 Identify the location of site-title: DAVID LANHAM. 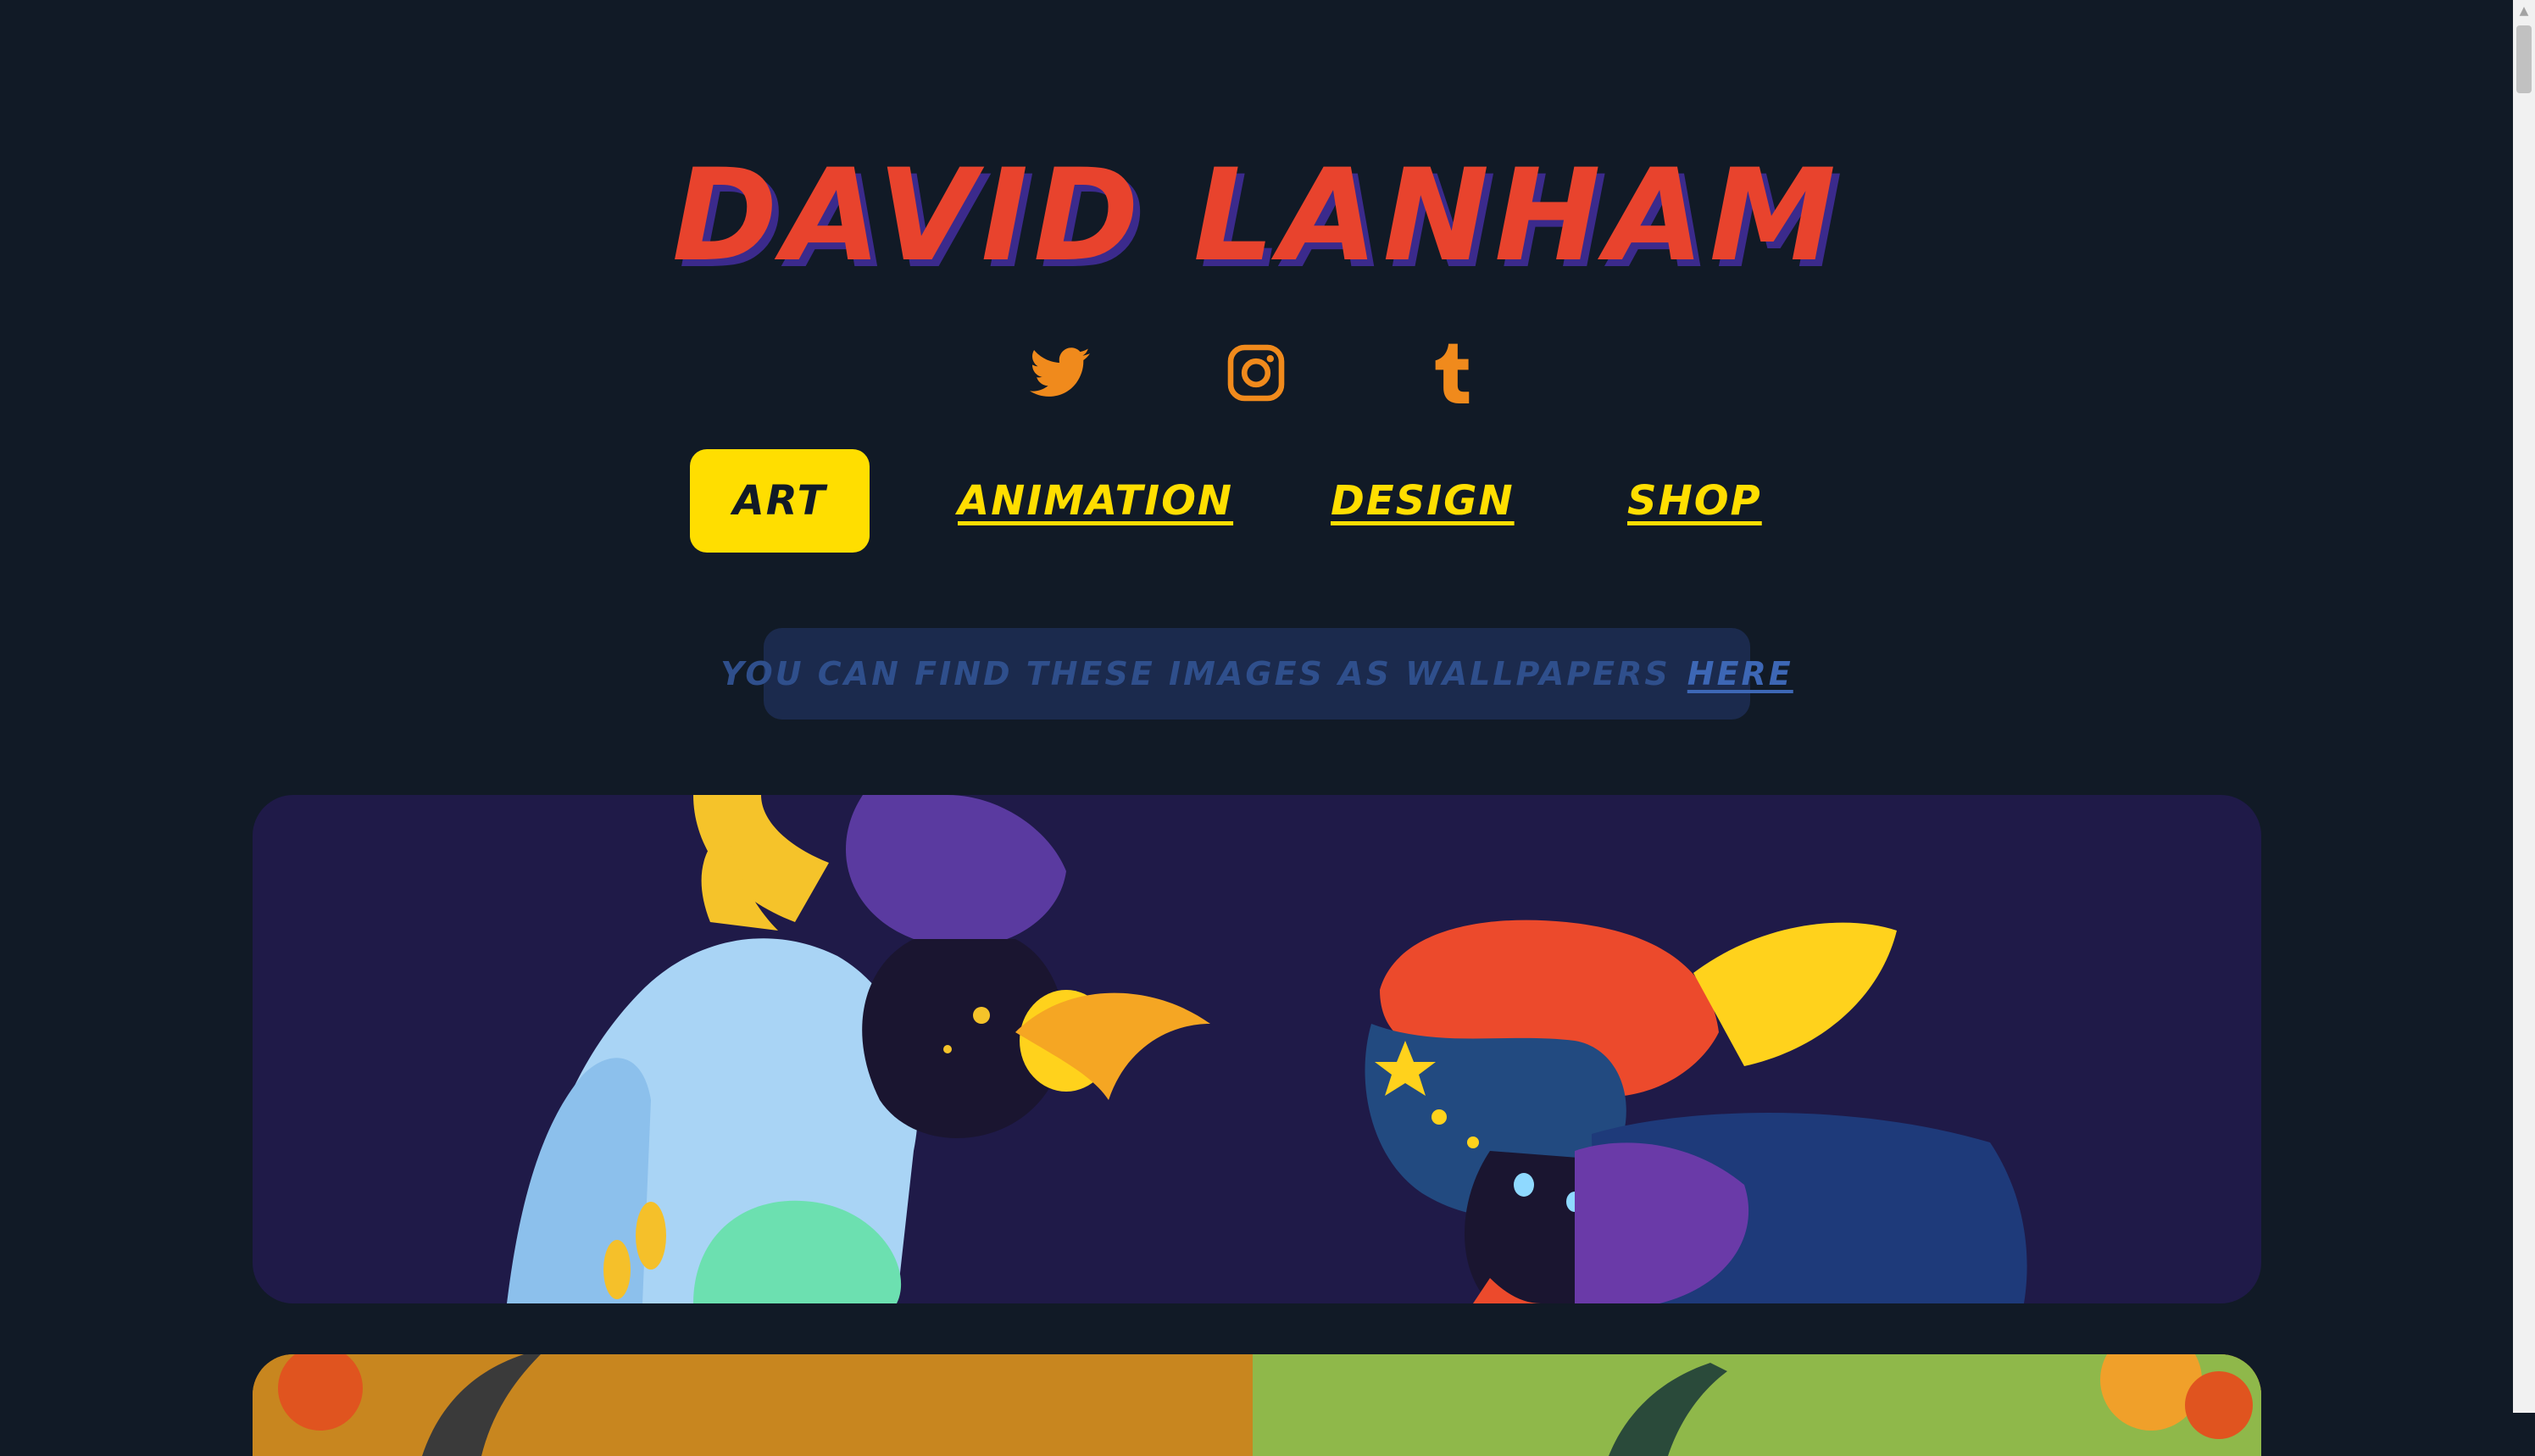
(1256, 216).